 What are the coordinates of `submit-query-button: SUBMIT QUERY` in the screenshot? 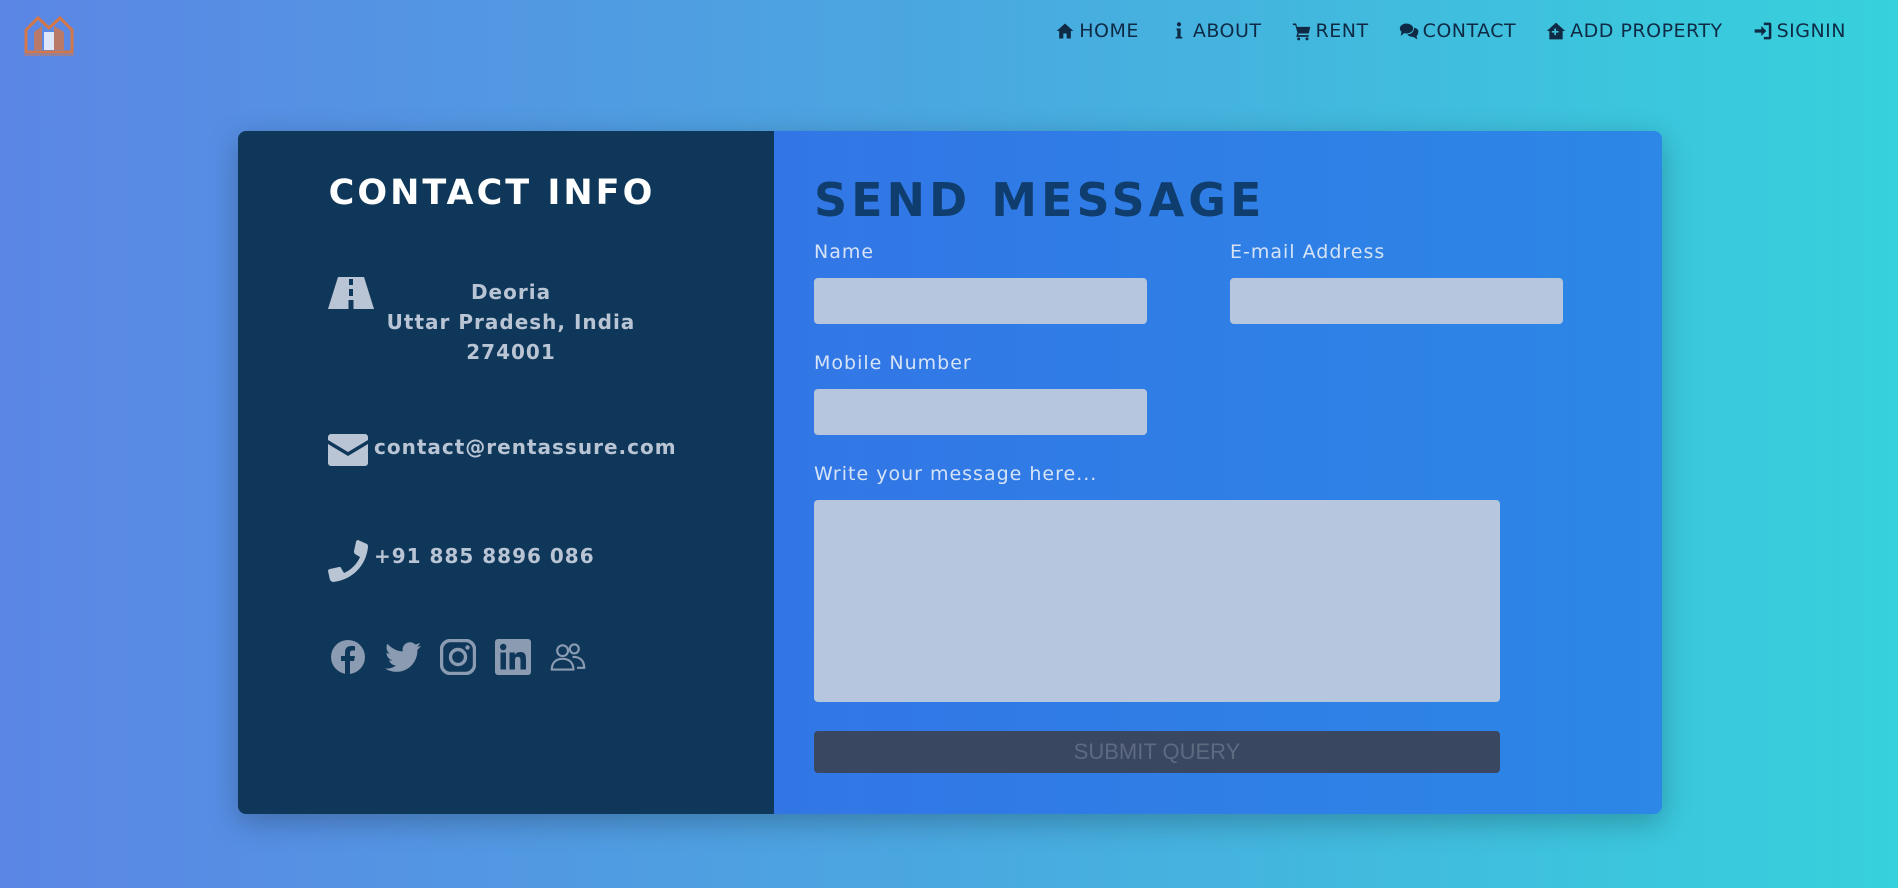 It's located at (1157, 752).